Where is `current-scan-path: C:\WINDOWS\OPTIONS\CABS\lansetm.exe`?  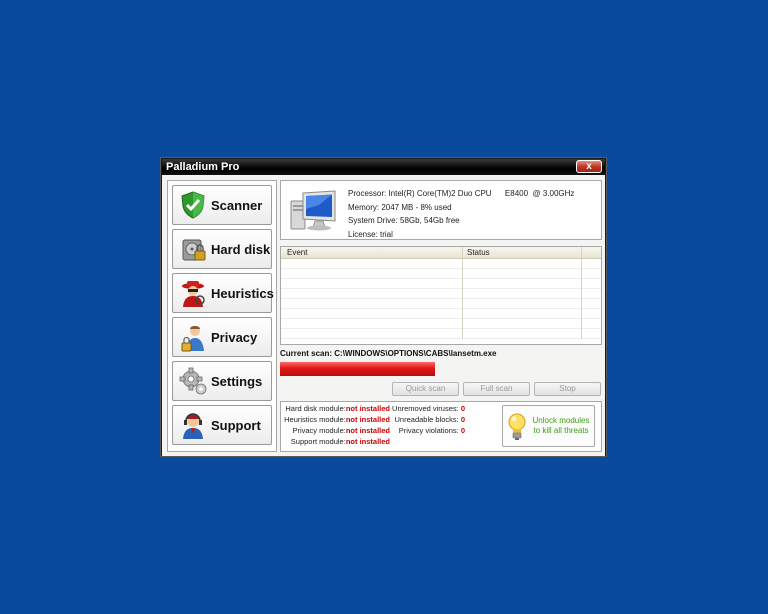 current-scan-path: C:\WINDOWS\OPTIONS\CABS\lansetm.exe is located at coordinates (415, 353).